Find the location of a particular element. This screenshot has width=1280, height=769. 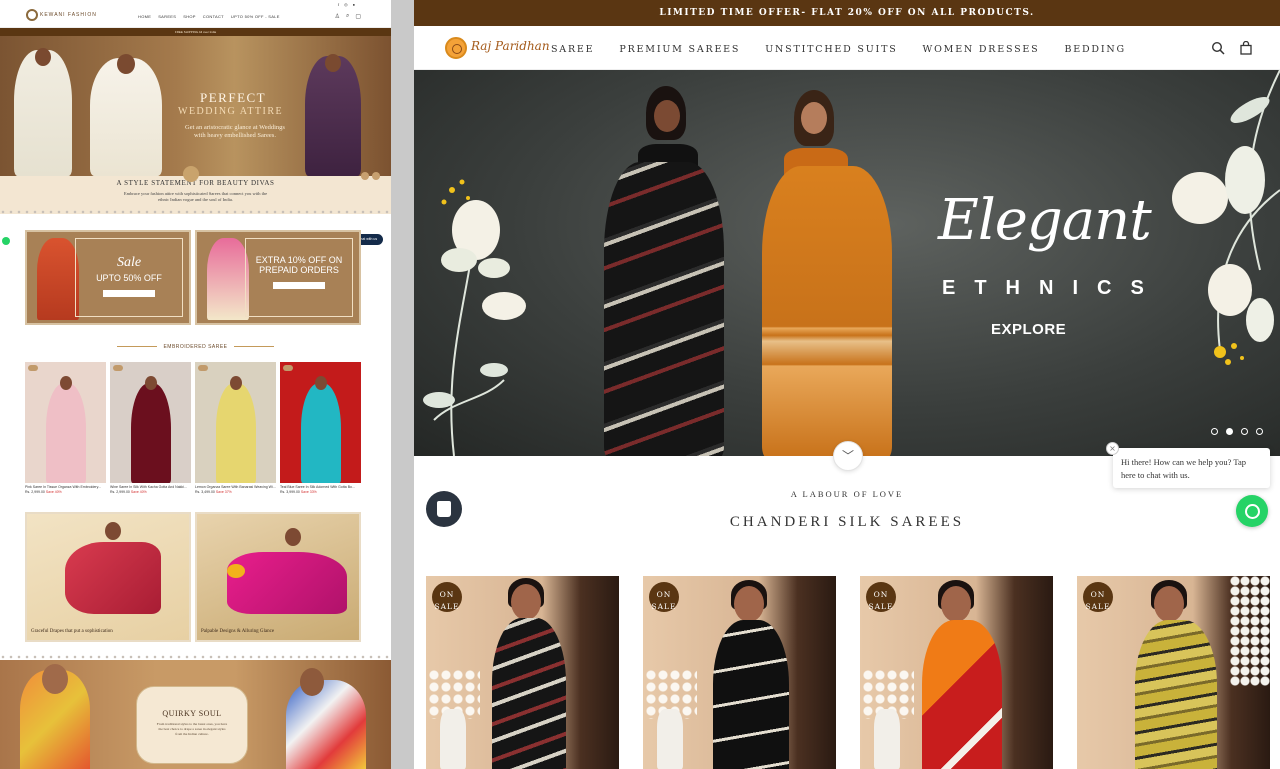

left-search-icon: ⌕ is located at coordinates (347, 16).